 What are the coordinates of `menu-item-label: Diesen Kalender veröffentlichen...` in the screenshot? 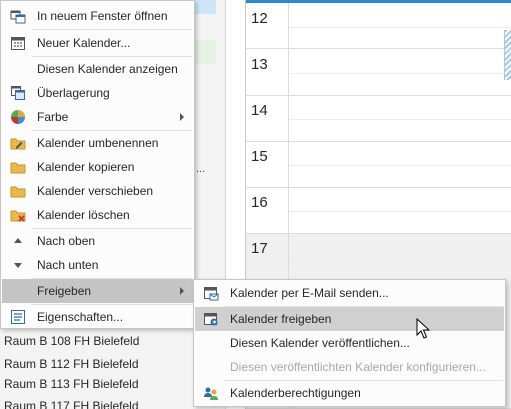 It's located at (320, 343).